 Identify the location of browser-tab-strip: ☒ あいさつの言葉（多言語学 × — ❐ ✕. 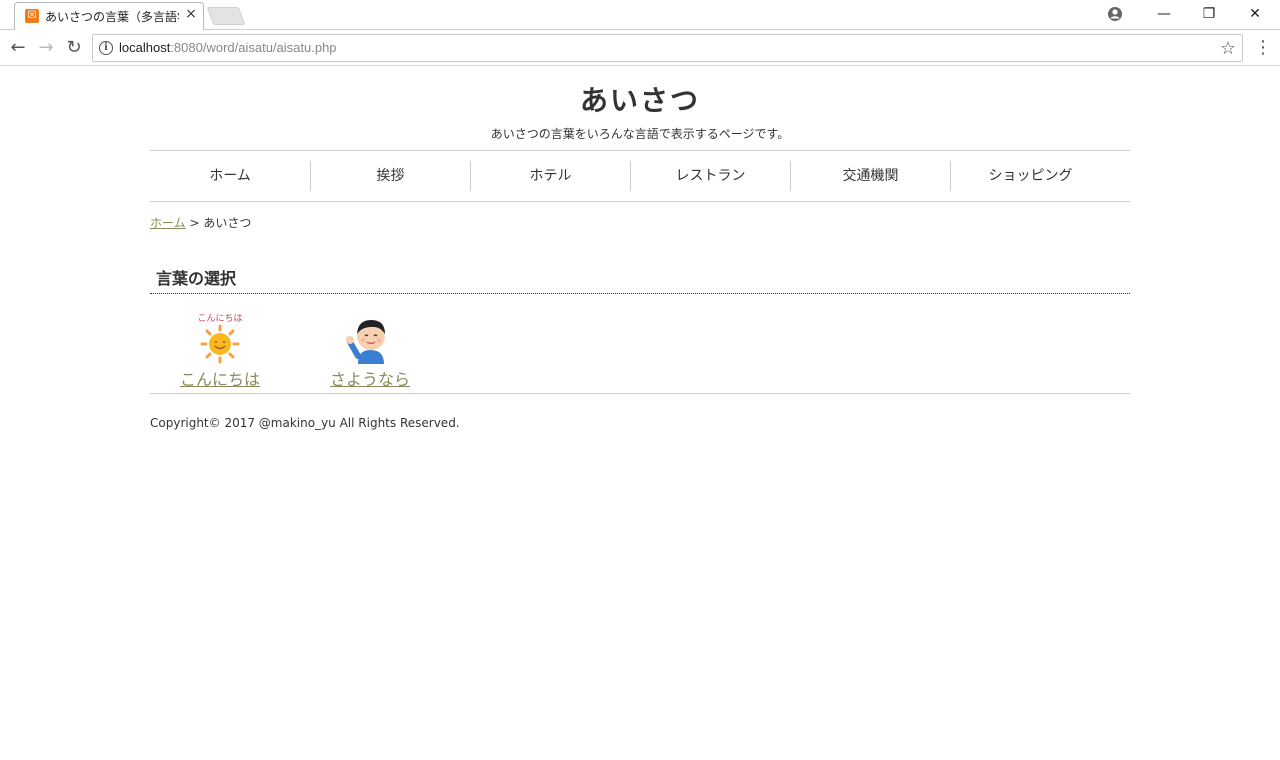
(640, 15).